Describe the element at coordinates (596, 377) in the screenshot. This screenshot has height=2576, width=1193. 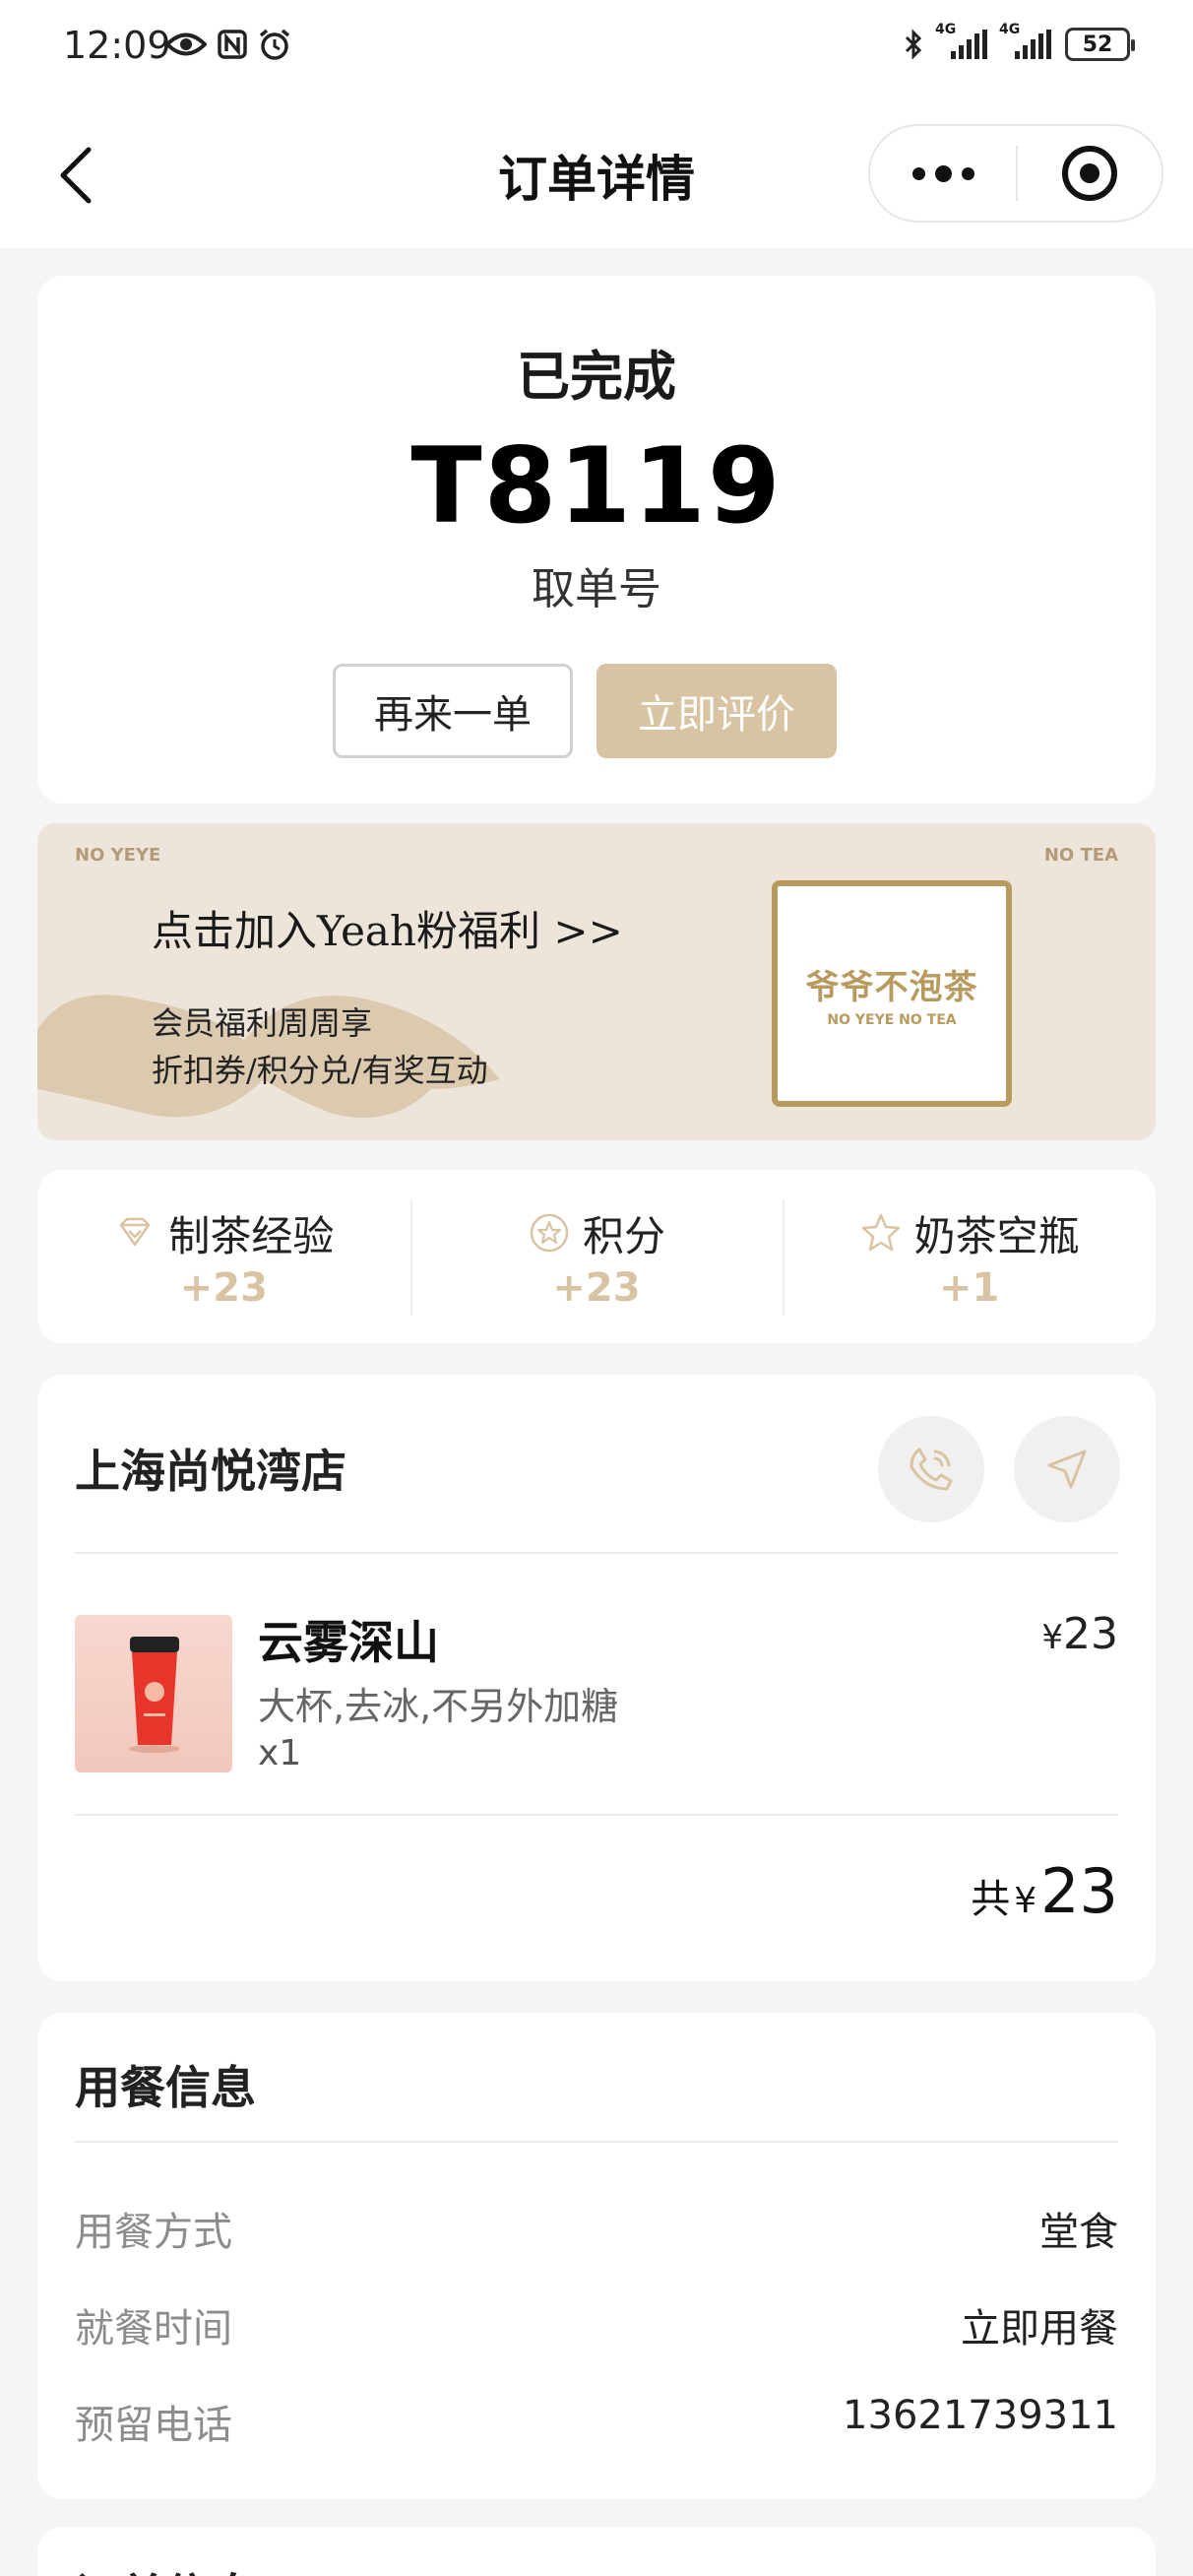
I see `order-status: 已完成` at that location.